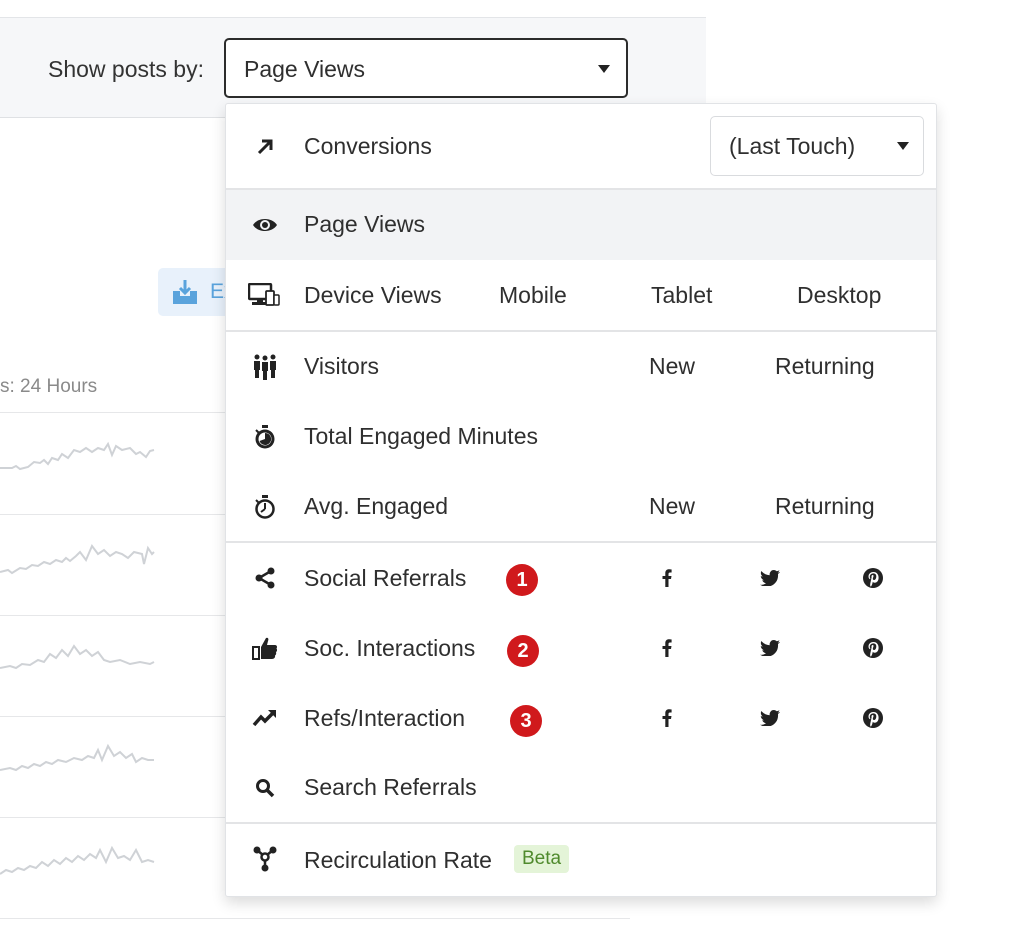  Describe the element at coordinates (385, 578) in the screenshot. I see `menu-item-label: Social Referrals` at that location.